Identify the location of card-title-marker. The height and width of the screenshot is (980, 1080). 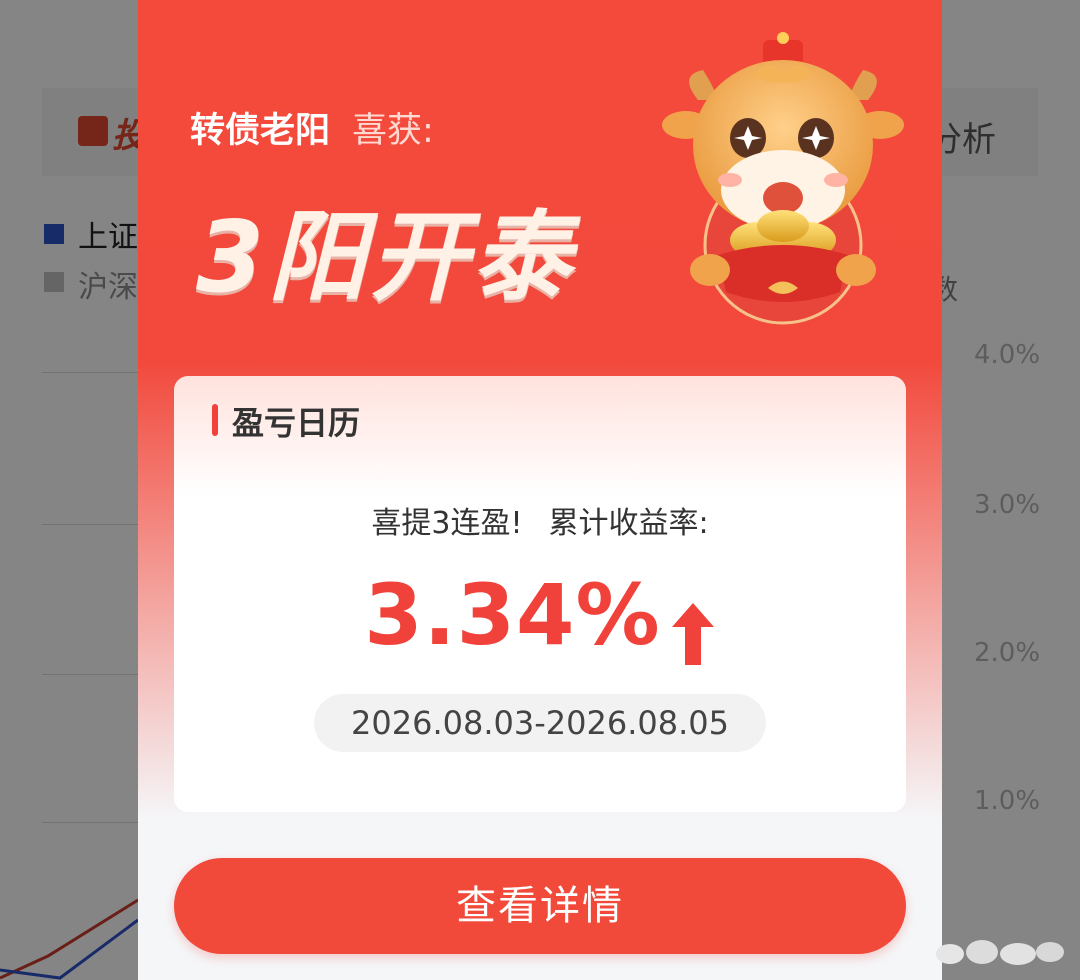
(215, 420).